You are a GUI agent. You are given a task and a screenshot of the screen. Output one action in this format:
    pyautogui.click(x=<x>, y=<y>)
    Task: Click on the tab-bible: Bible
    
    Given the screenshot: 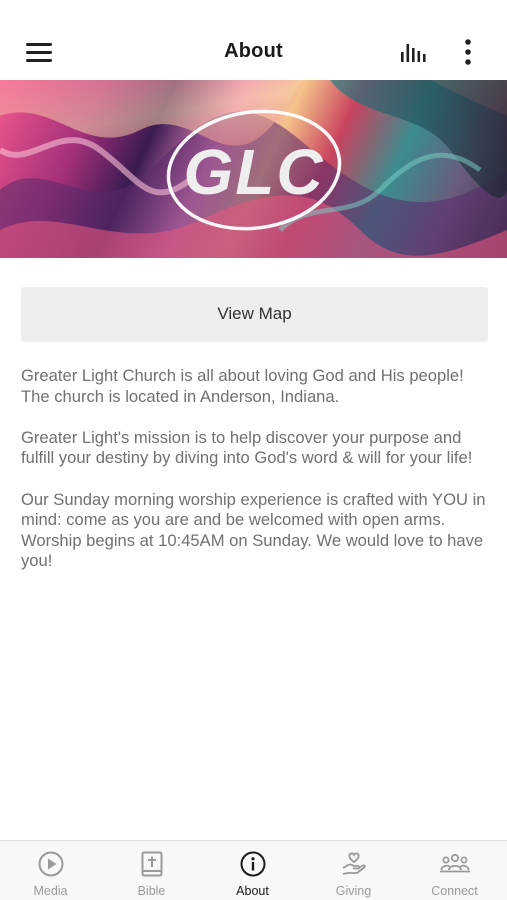 What is the action you would take?
    pyautogui.click(x=151, y=870)
    